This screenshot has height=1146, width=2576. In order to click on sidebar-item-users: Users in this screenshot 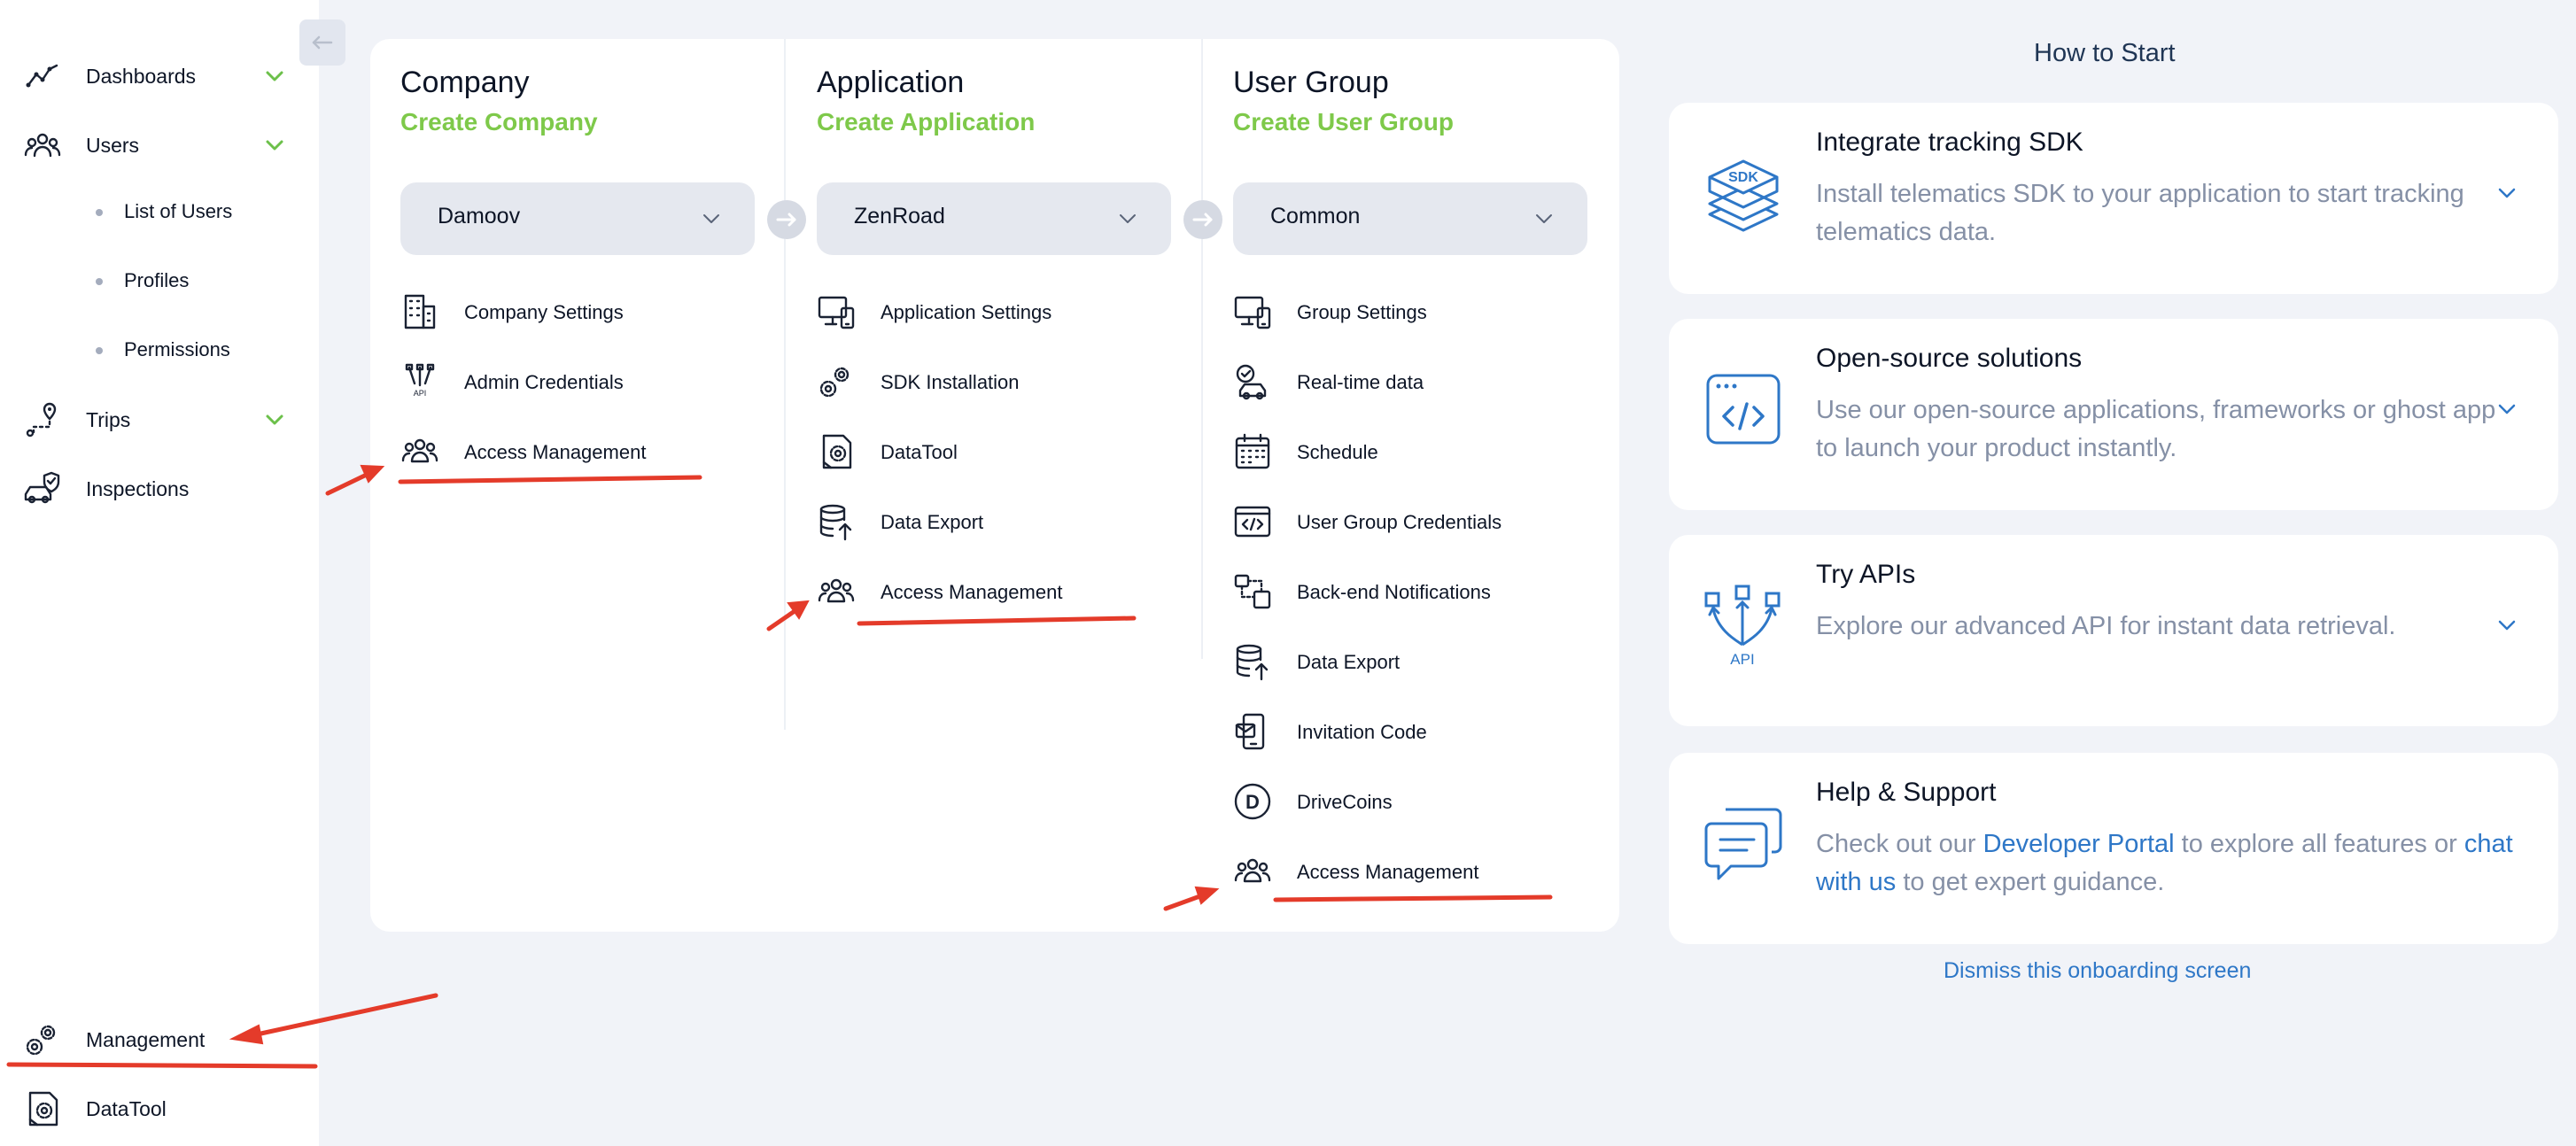, I will do `click(159, 145)`.